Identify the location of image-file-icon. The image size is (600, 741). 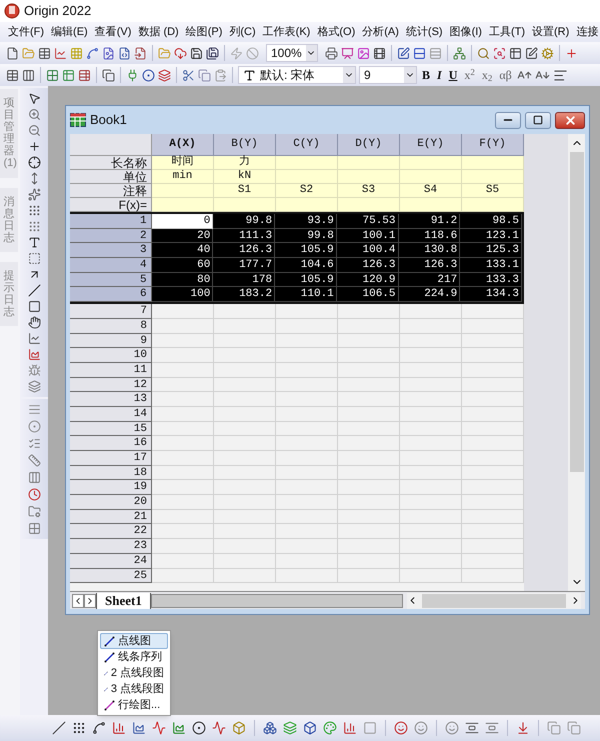
(108, 53).